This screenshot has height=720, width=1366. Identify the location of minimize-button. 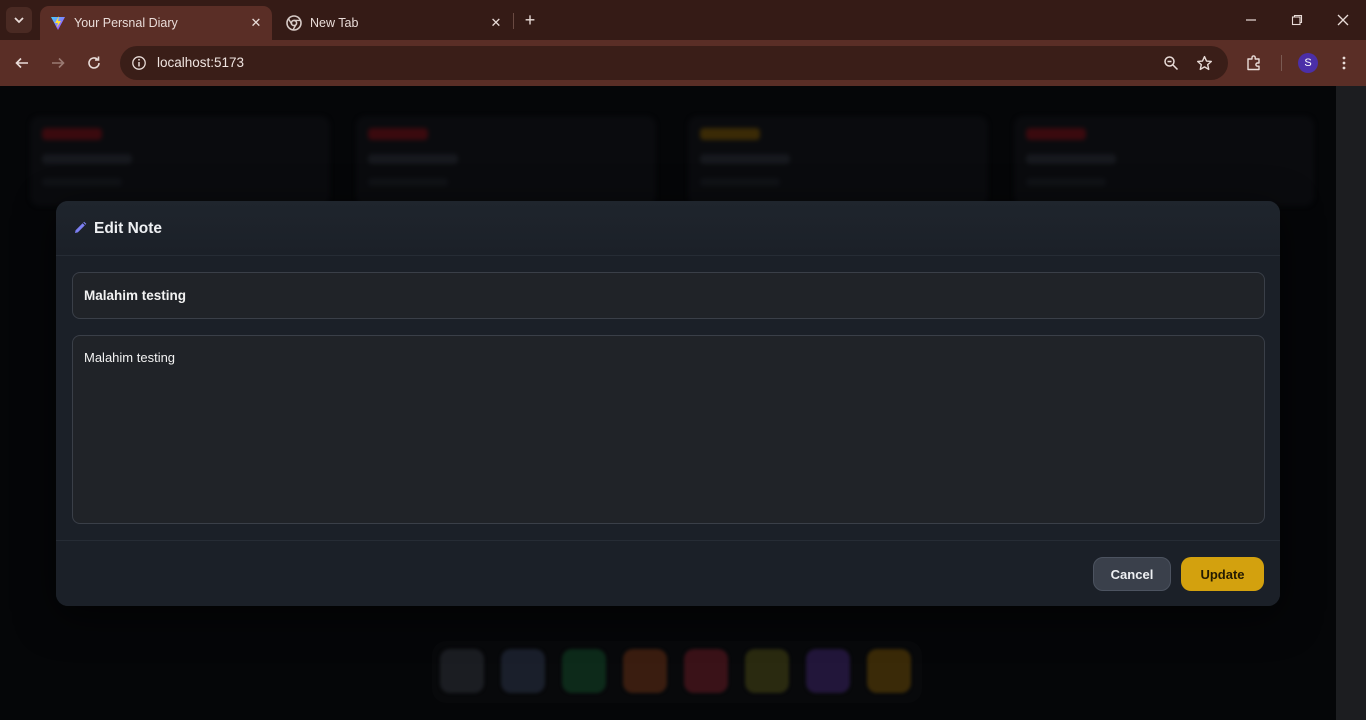
(1251, 20).